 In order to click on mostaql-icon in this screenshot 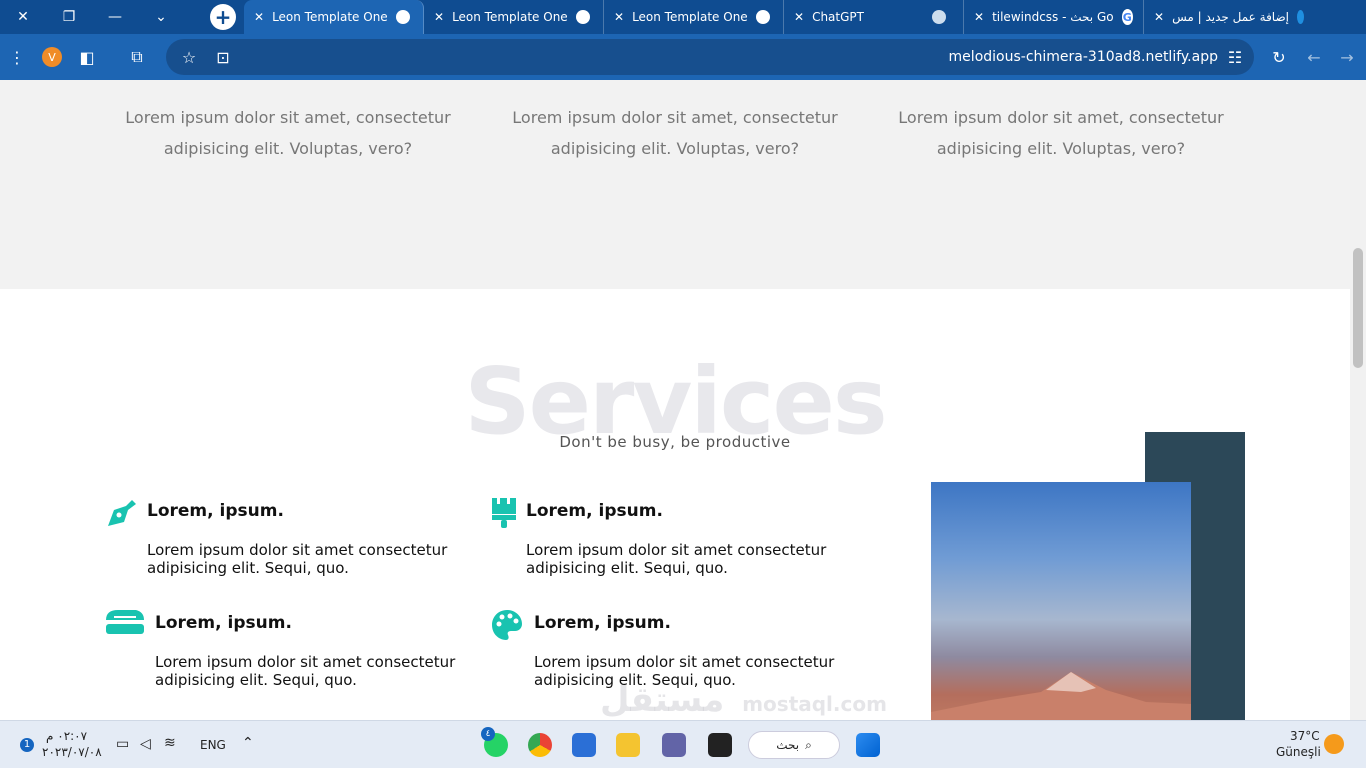, I will do `click(1300, 17)`.